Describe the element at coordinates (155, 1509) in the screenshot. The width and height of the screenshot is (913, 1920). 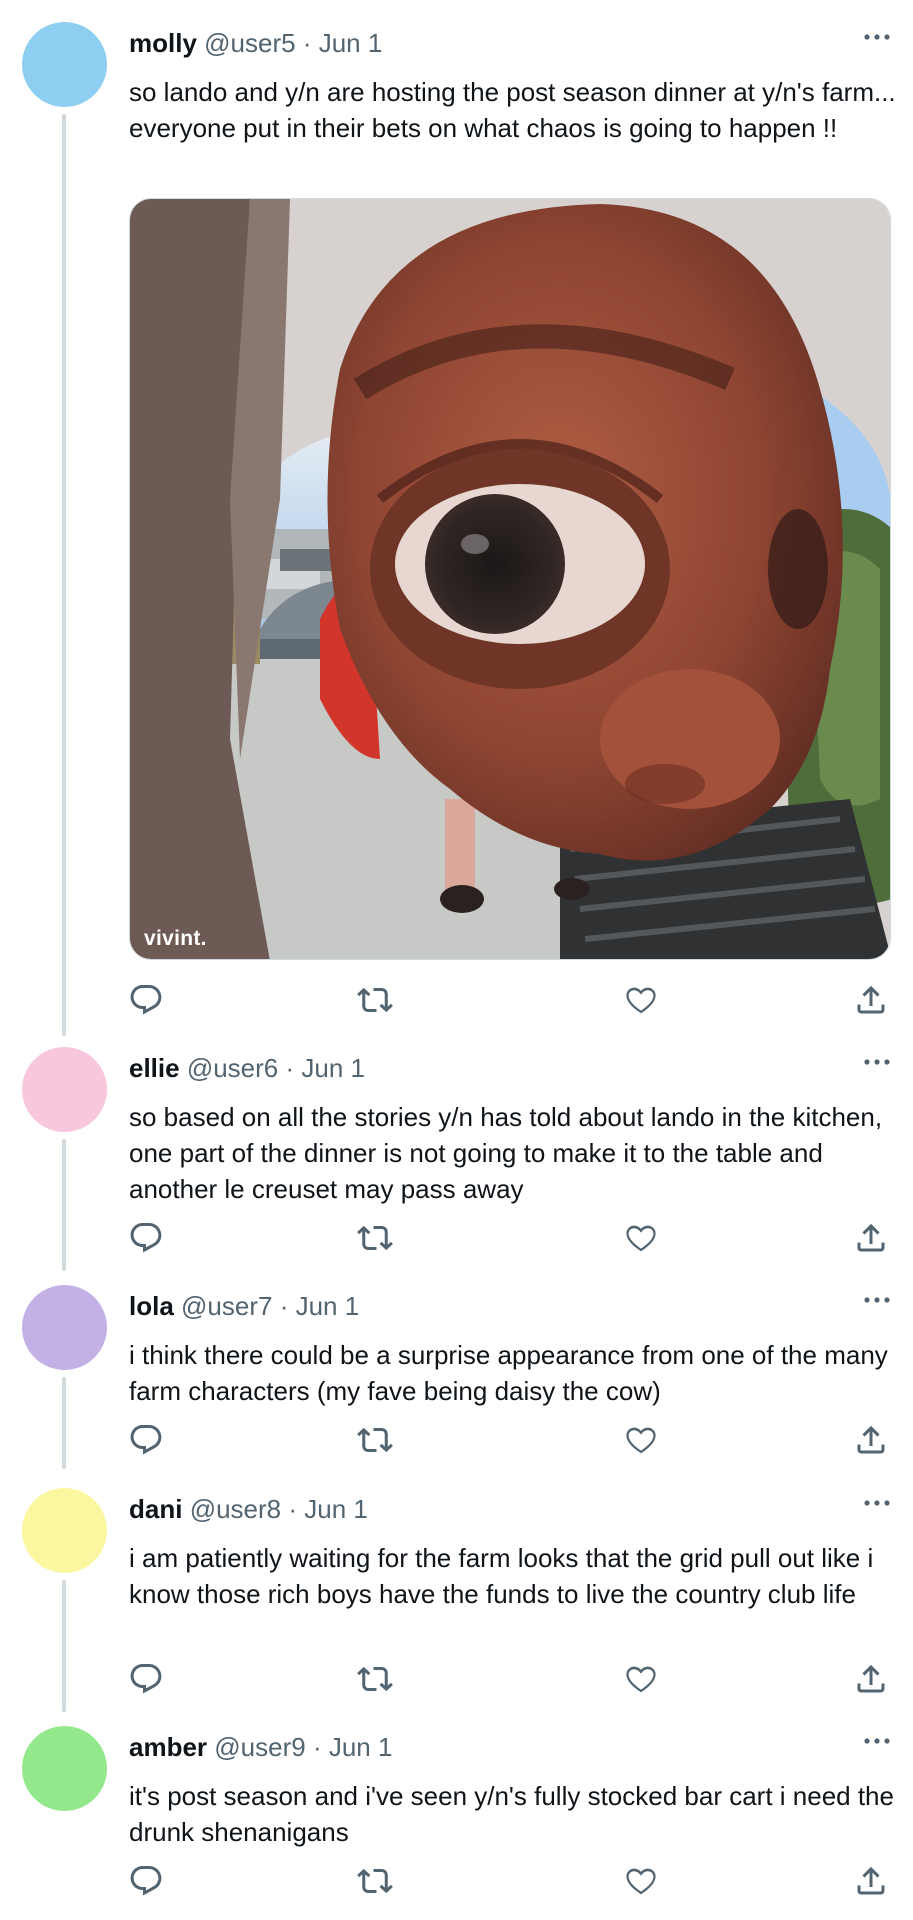
I see `display-name: dani` at that location.